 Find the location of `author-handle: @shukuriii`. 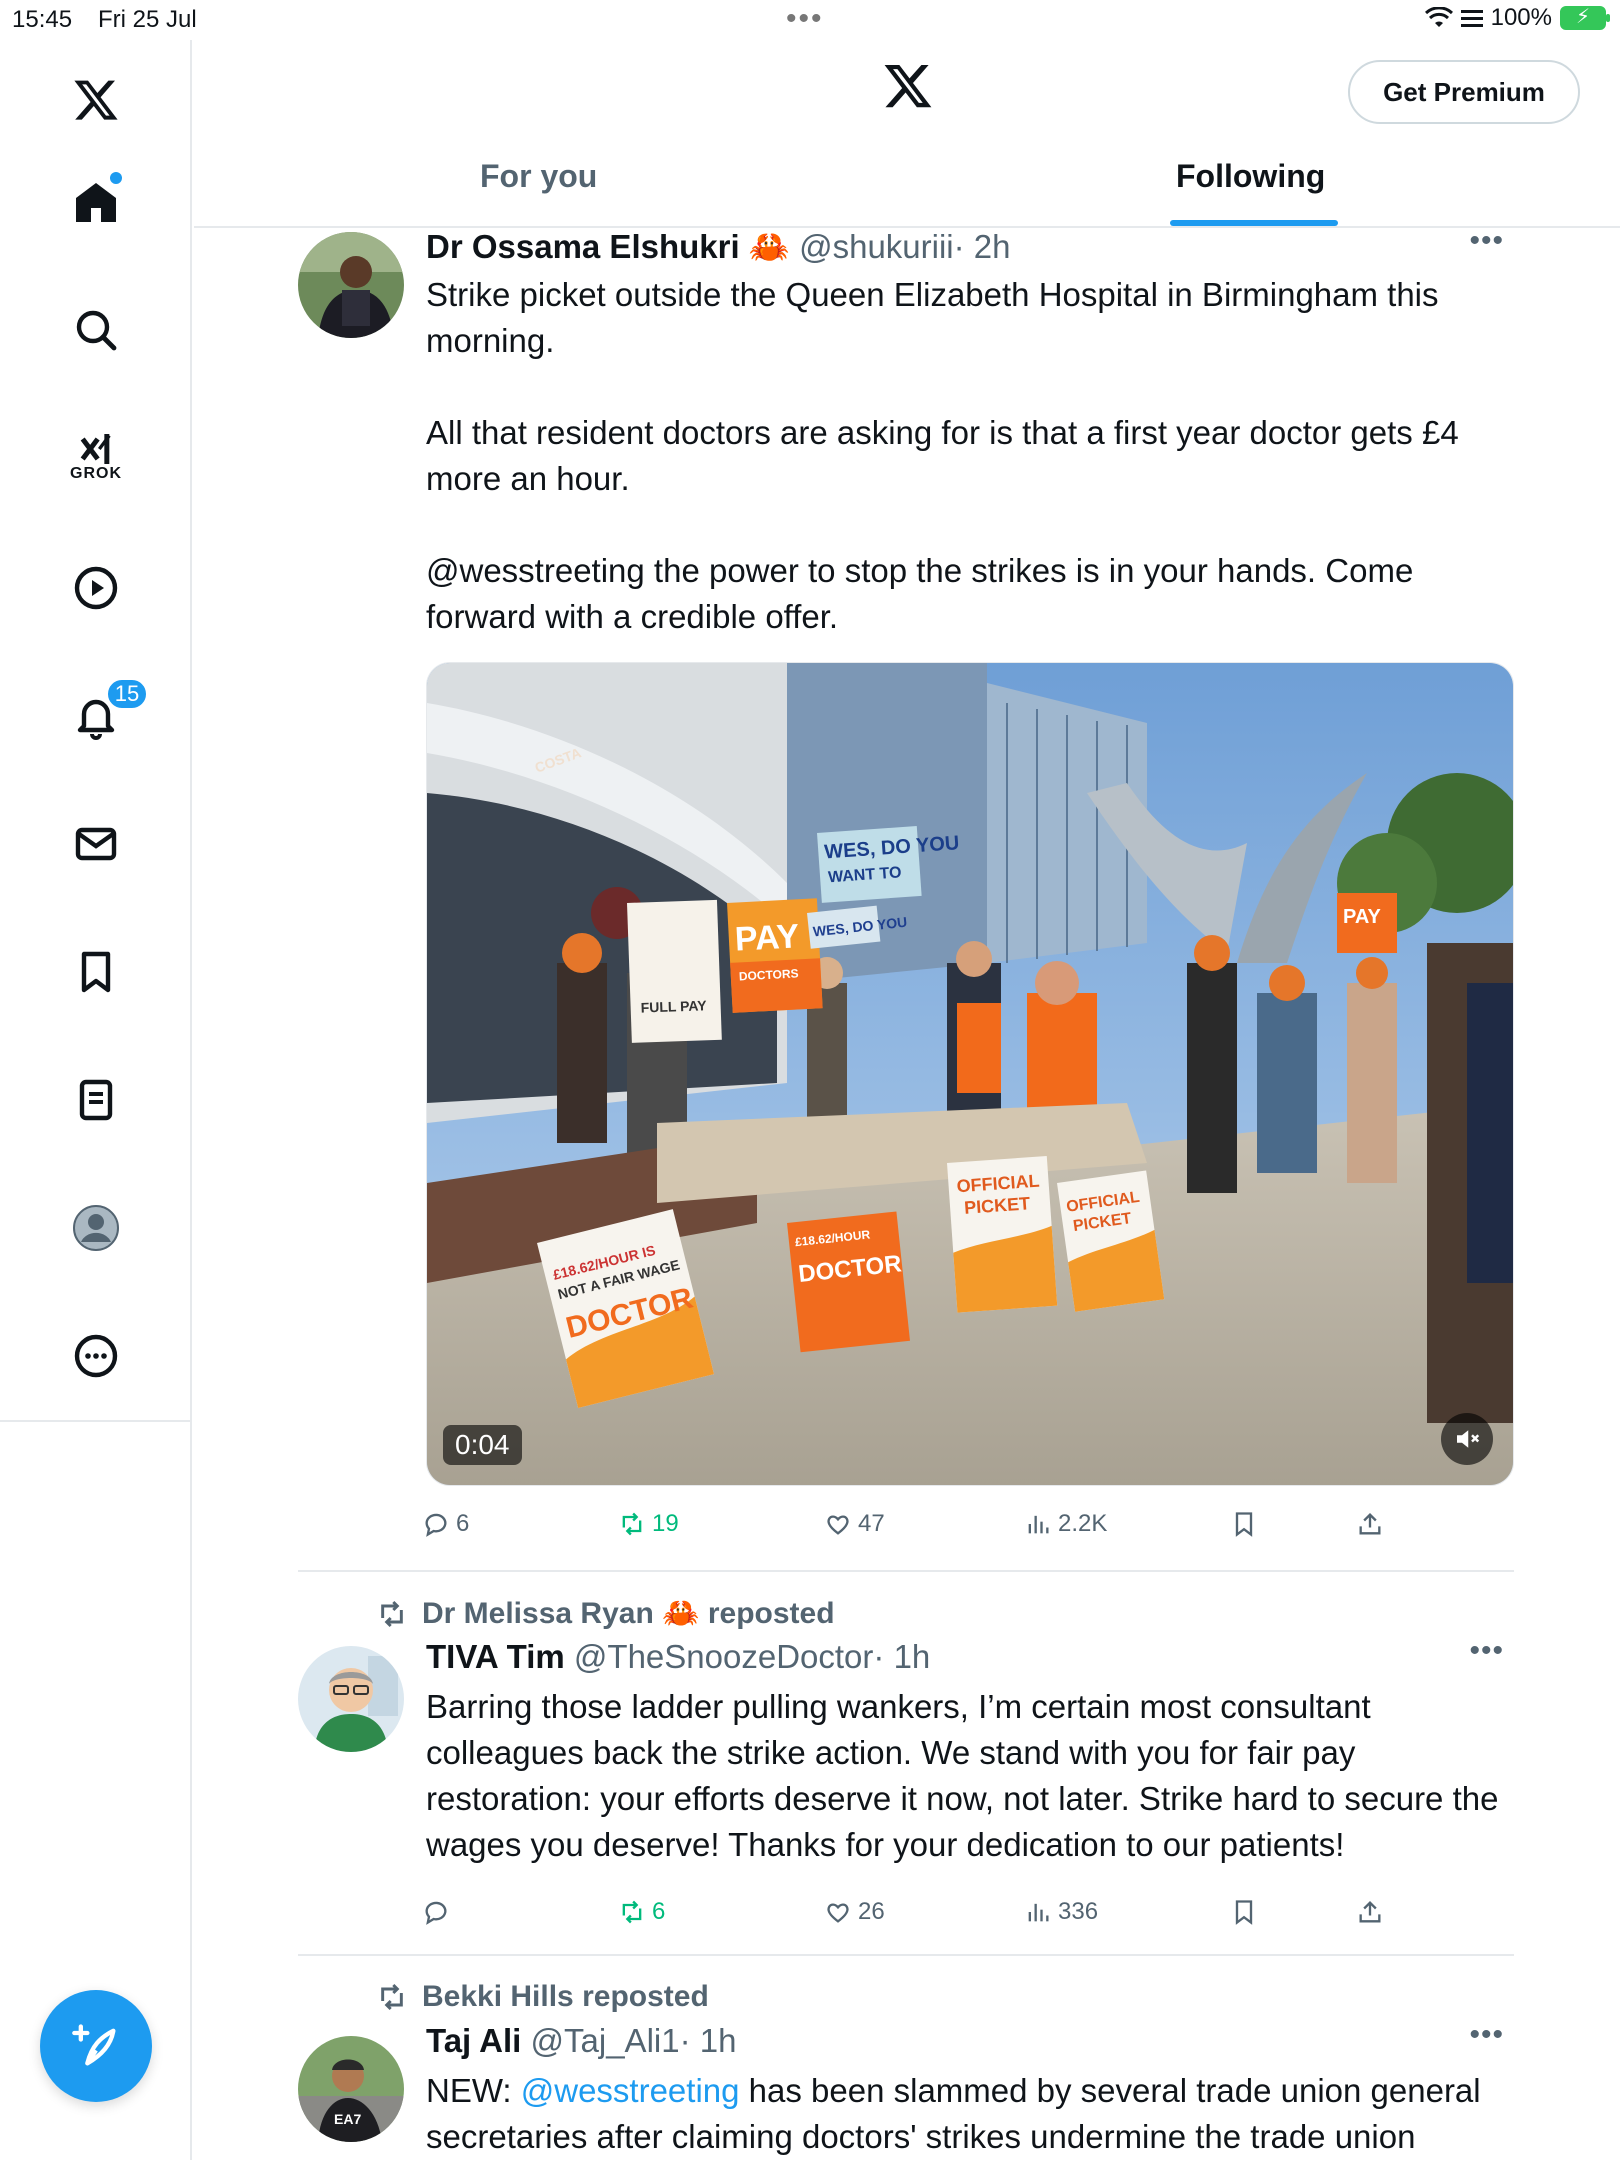

author-handle: @shukuriii is located at coordinates (876, 246).